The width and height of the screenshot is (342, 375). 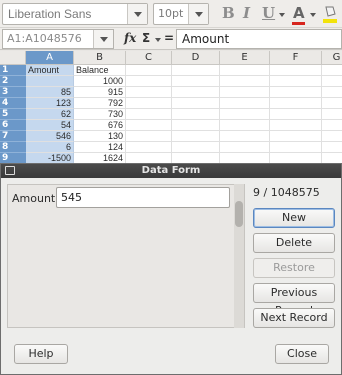 What do you see at coordinates (100, 114) in the screenshot?
I see `cell-b: 730` at bounding box center [100, 114].